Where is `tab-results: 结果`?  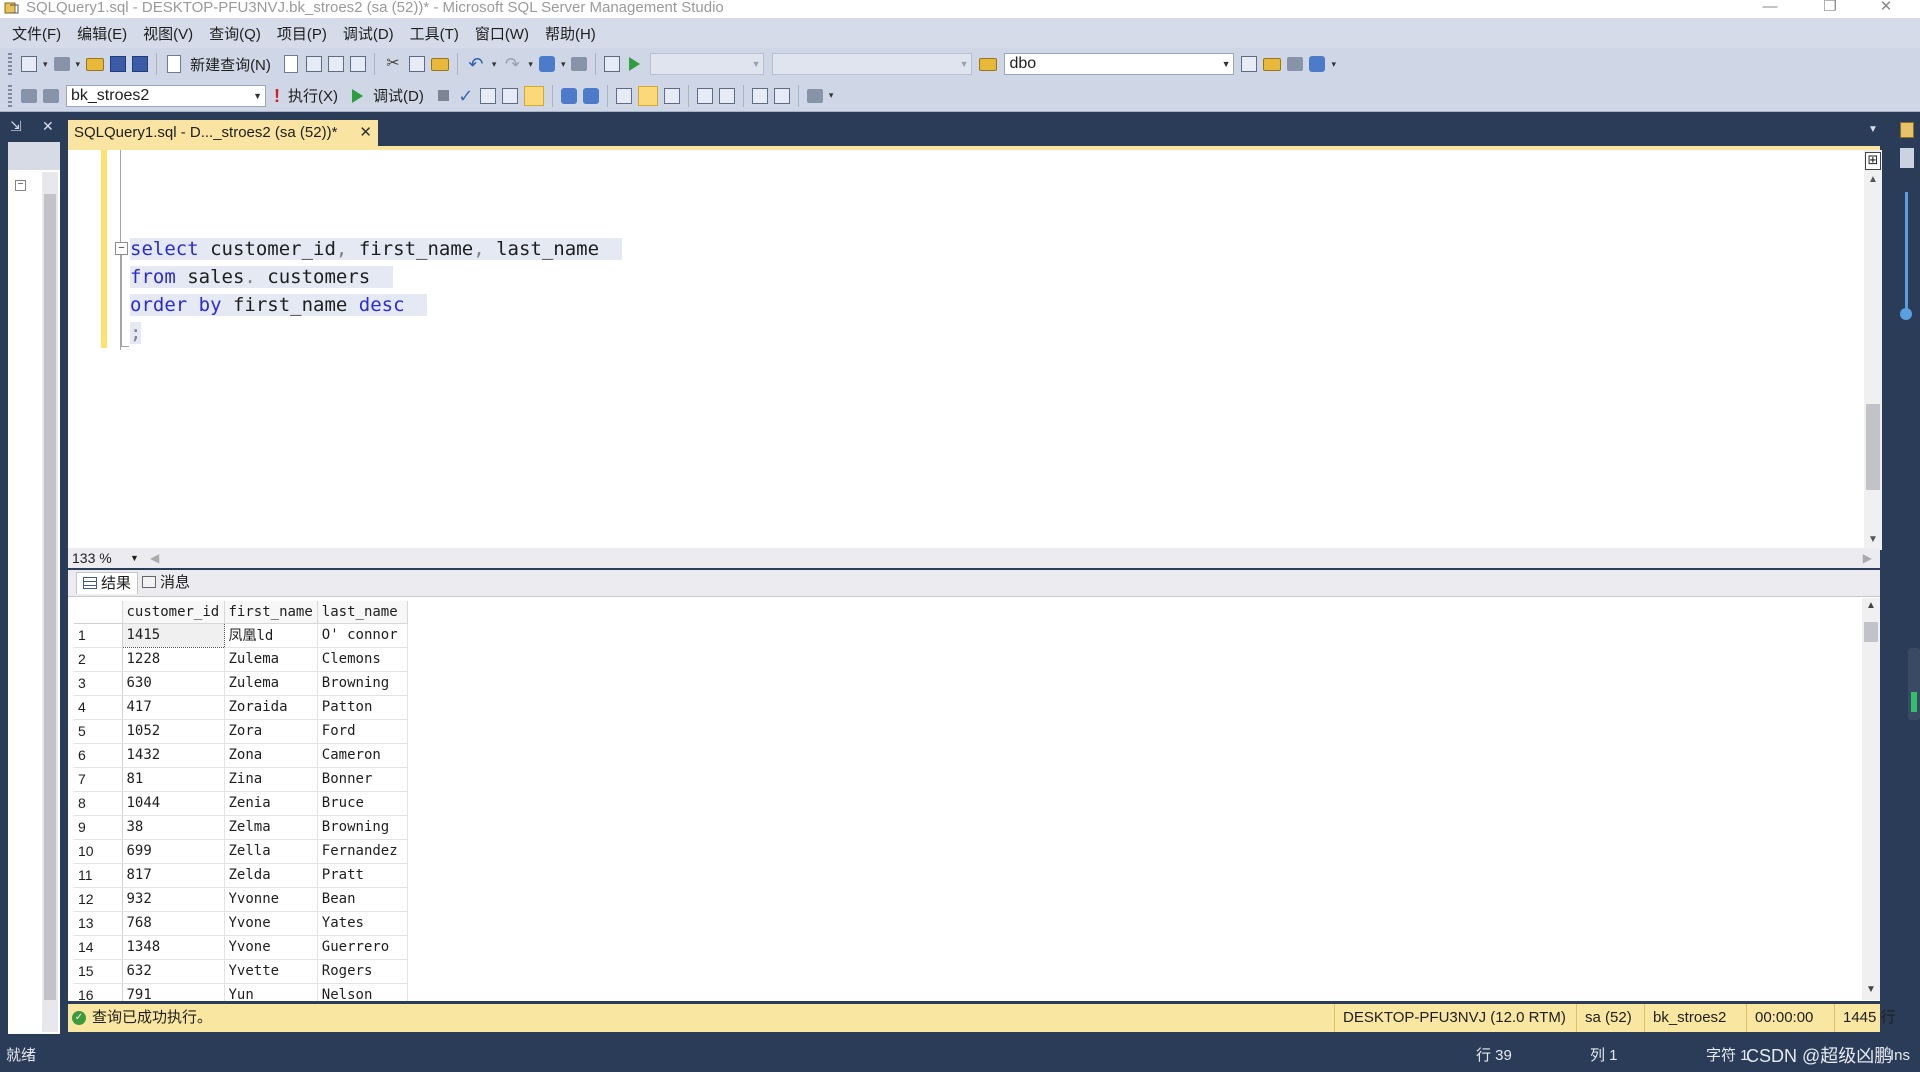
tab-results: 结果 is located at coordinates (107, 583).